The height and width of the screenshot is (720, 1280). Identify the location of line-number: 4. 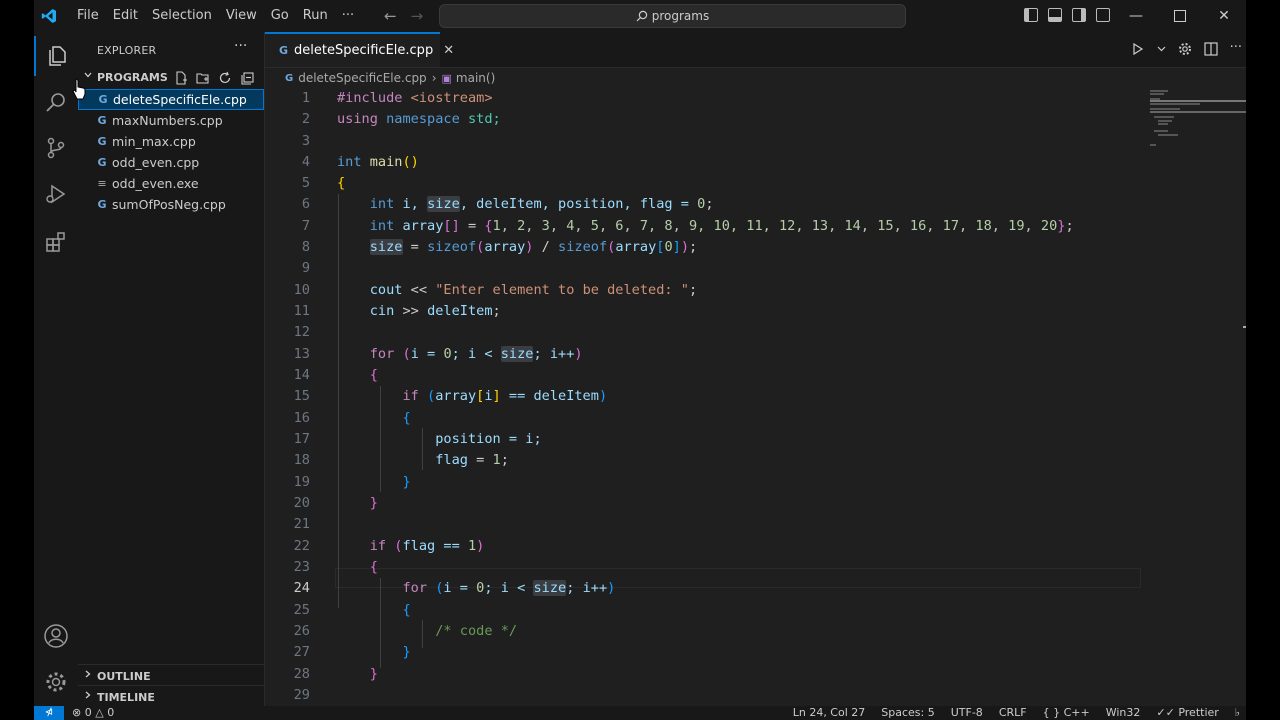
(305, 162).